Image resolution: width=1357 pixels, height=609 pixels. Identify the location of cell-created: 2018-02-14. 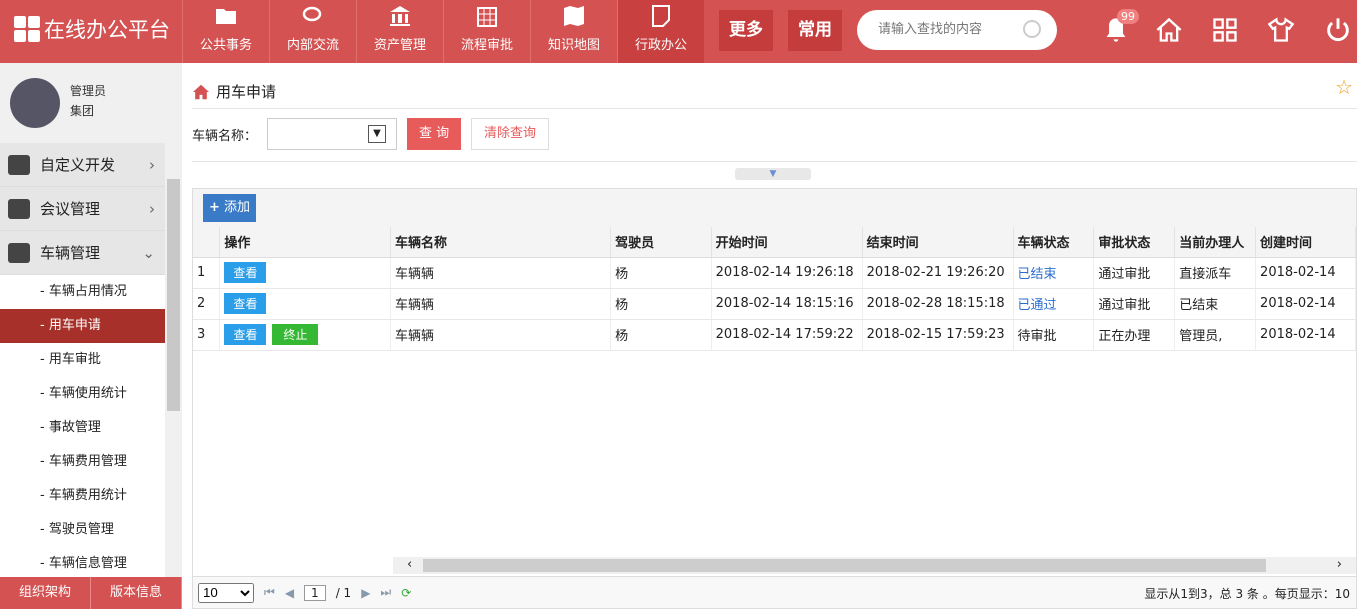
(1305, 273).